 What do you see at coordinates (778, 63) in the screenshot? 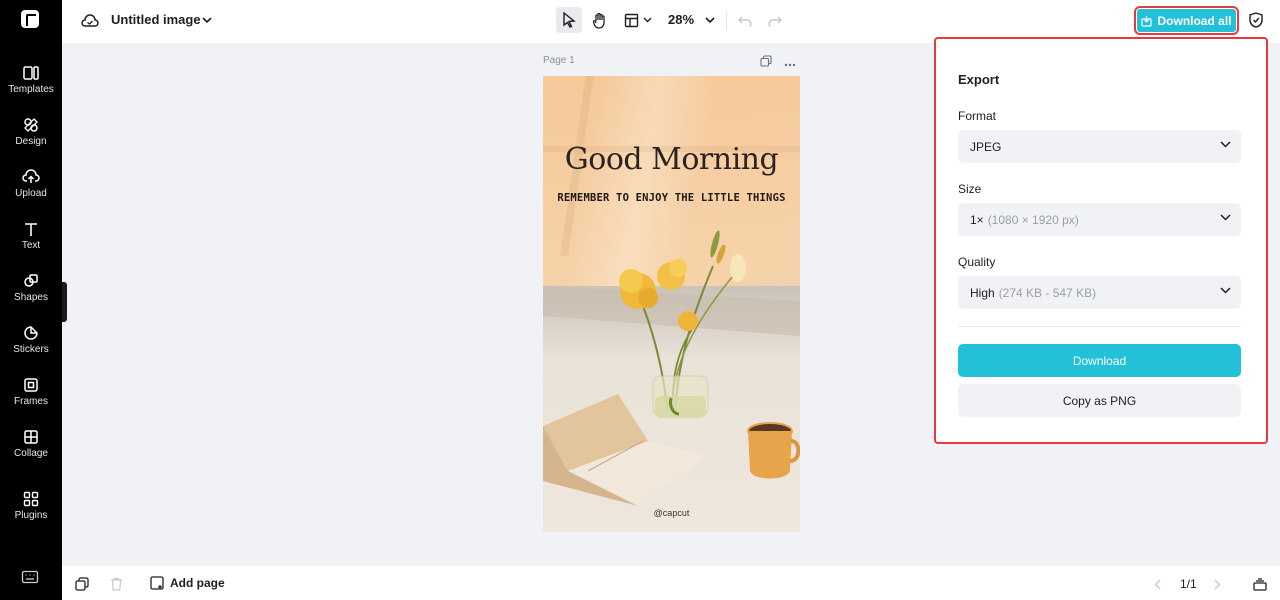
I see `page-tools` at bounding box center [778, 63].